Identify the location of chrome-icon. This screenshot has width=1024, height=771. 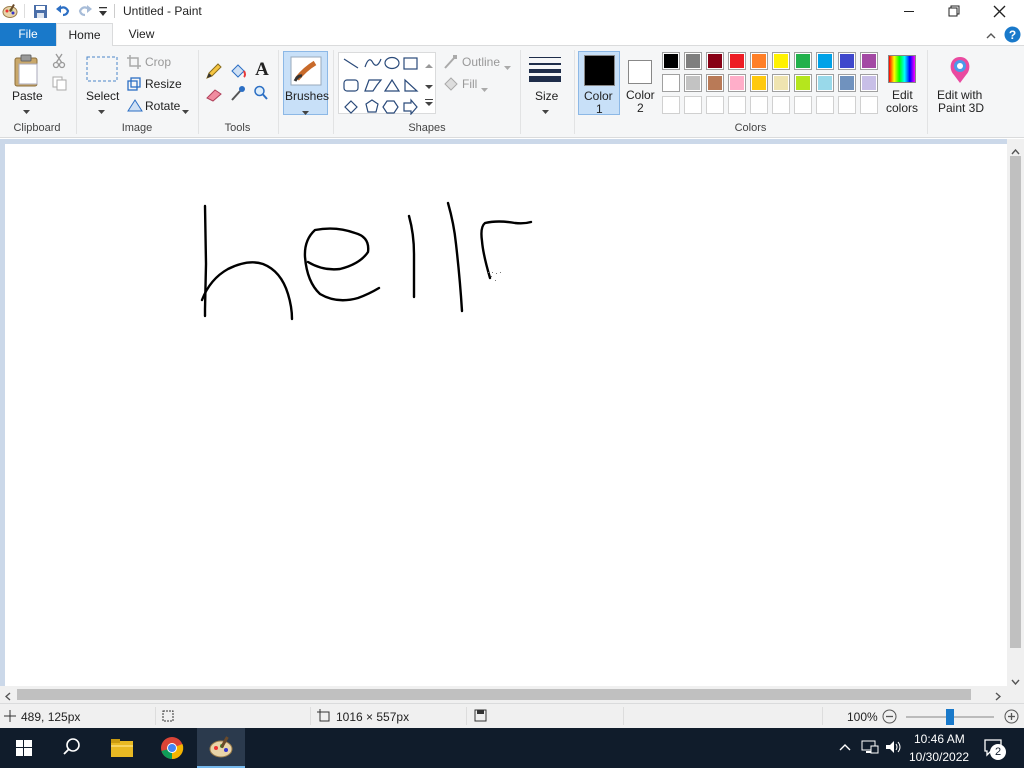
(172, 748).